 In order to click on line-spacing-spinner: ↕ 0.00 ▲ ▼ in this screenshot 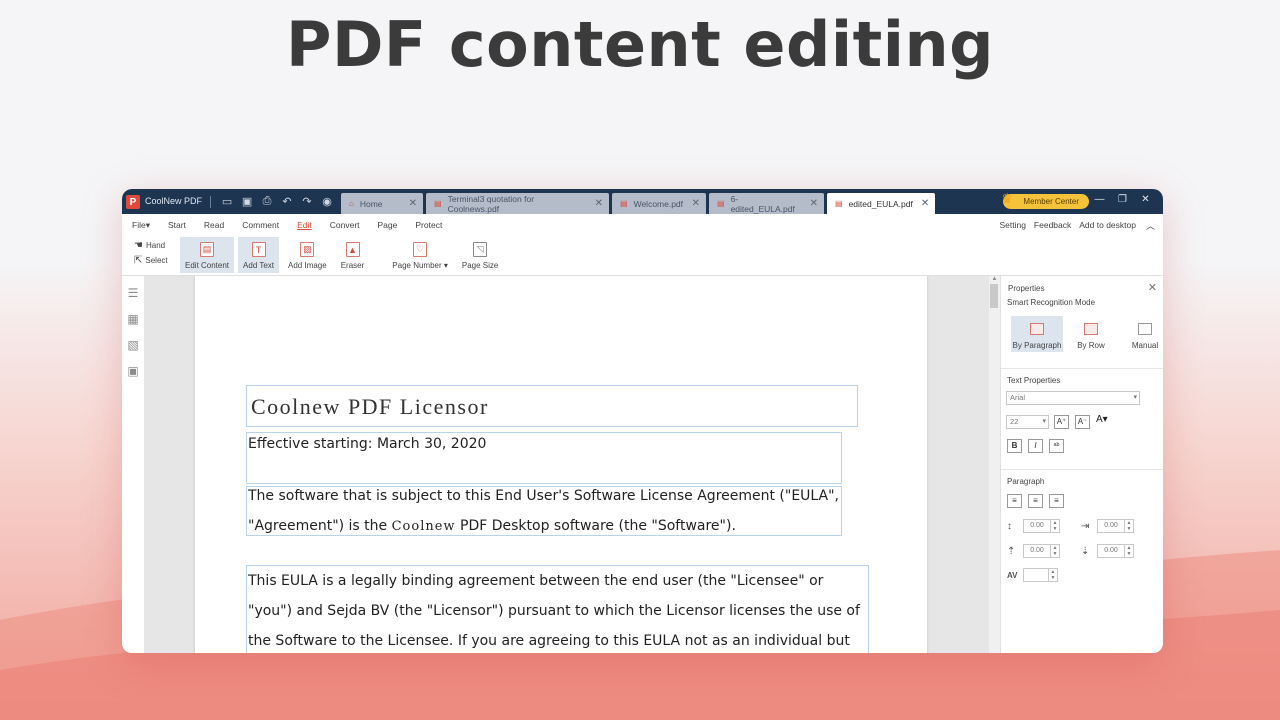, I will do `click(1033, 526)`.